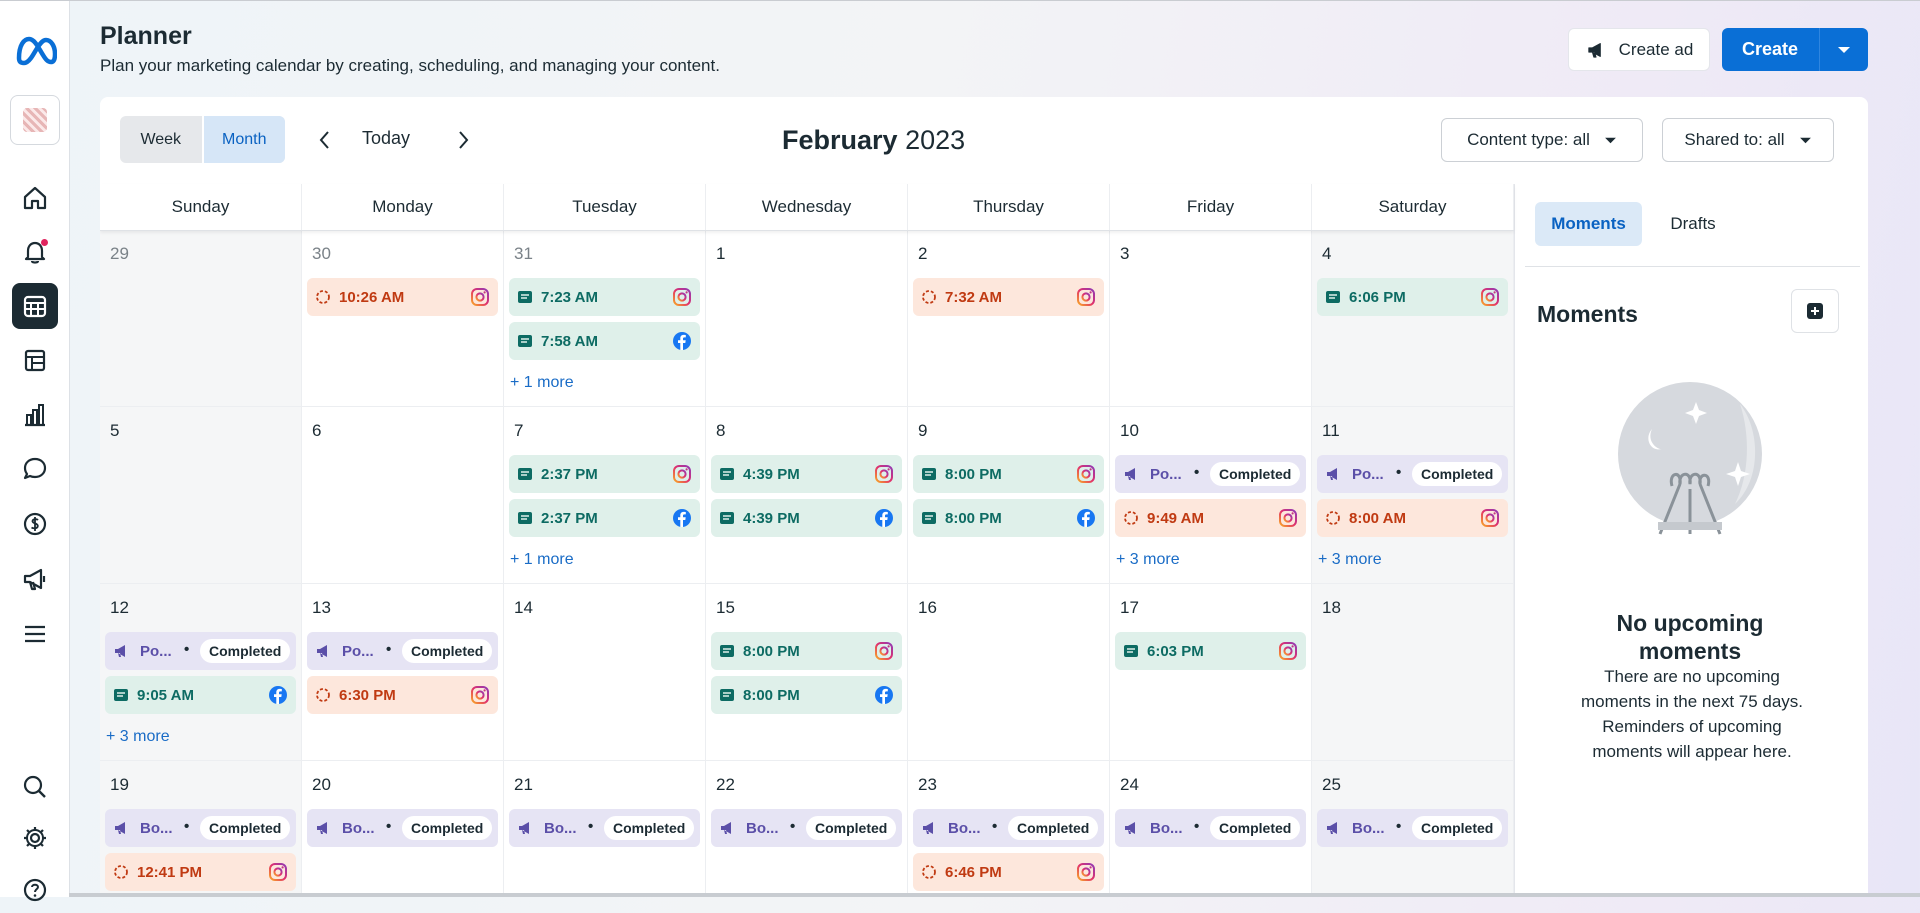  What do you see at coordinates (200, 695) in the screenshot?
I see `scheduled-post-chip: 9:05 AM` at bounding box center [200, 695].